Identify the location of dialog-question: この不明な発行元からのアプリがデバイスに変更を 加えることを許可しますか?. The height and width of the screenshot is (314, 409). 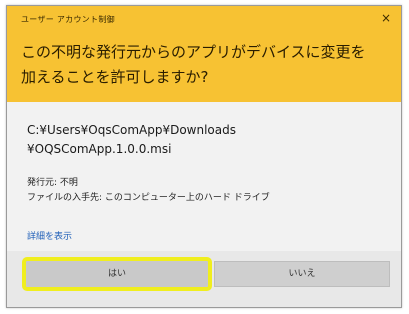
(201, 65).